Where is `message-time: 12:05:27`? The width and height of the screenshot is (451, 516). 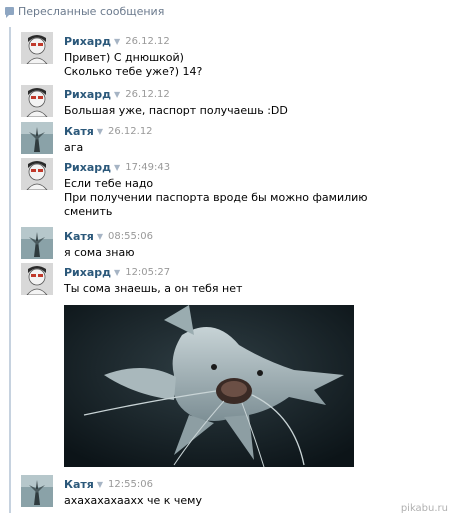
message-time: 12:05:27 is located at coordinates (147, 272).